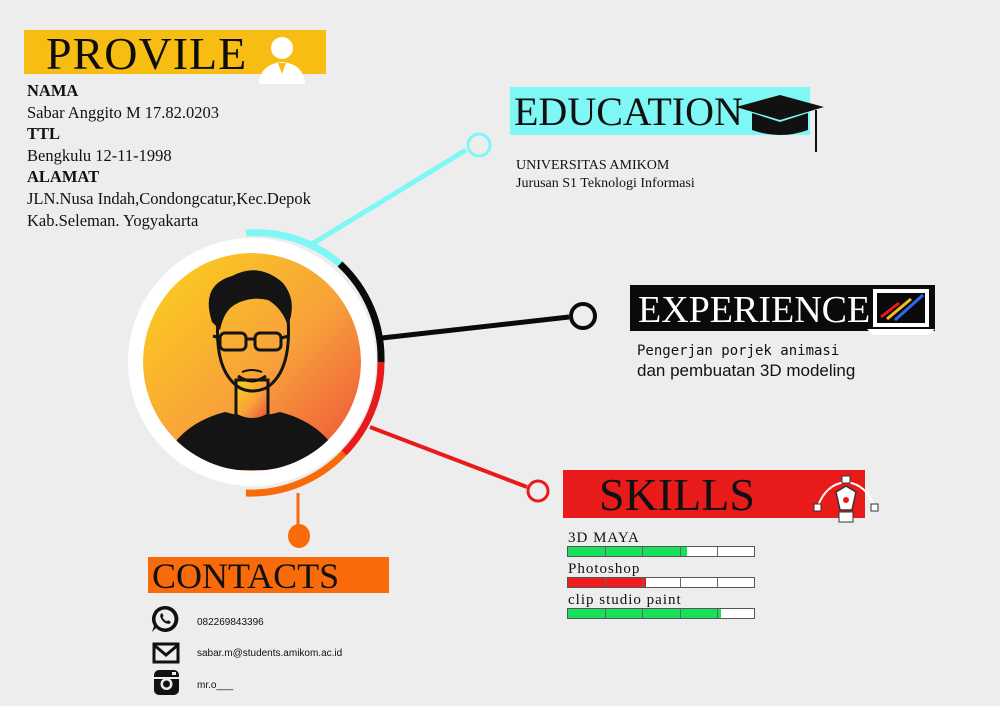 This screenshot has width=1000, height=706. Describe the element at coordinates (252, 362) in the screenshot. I see `avatar` at that location.